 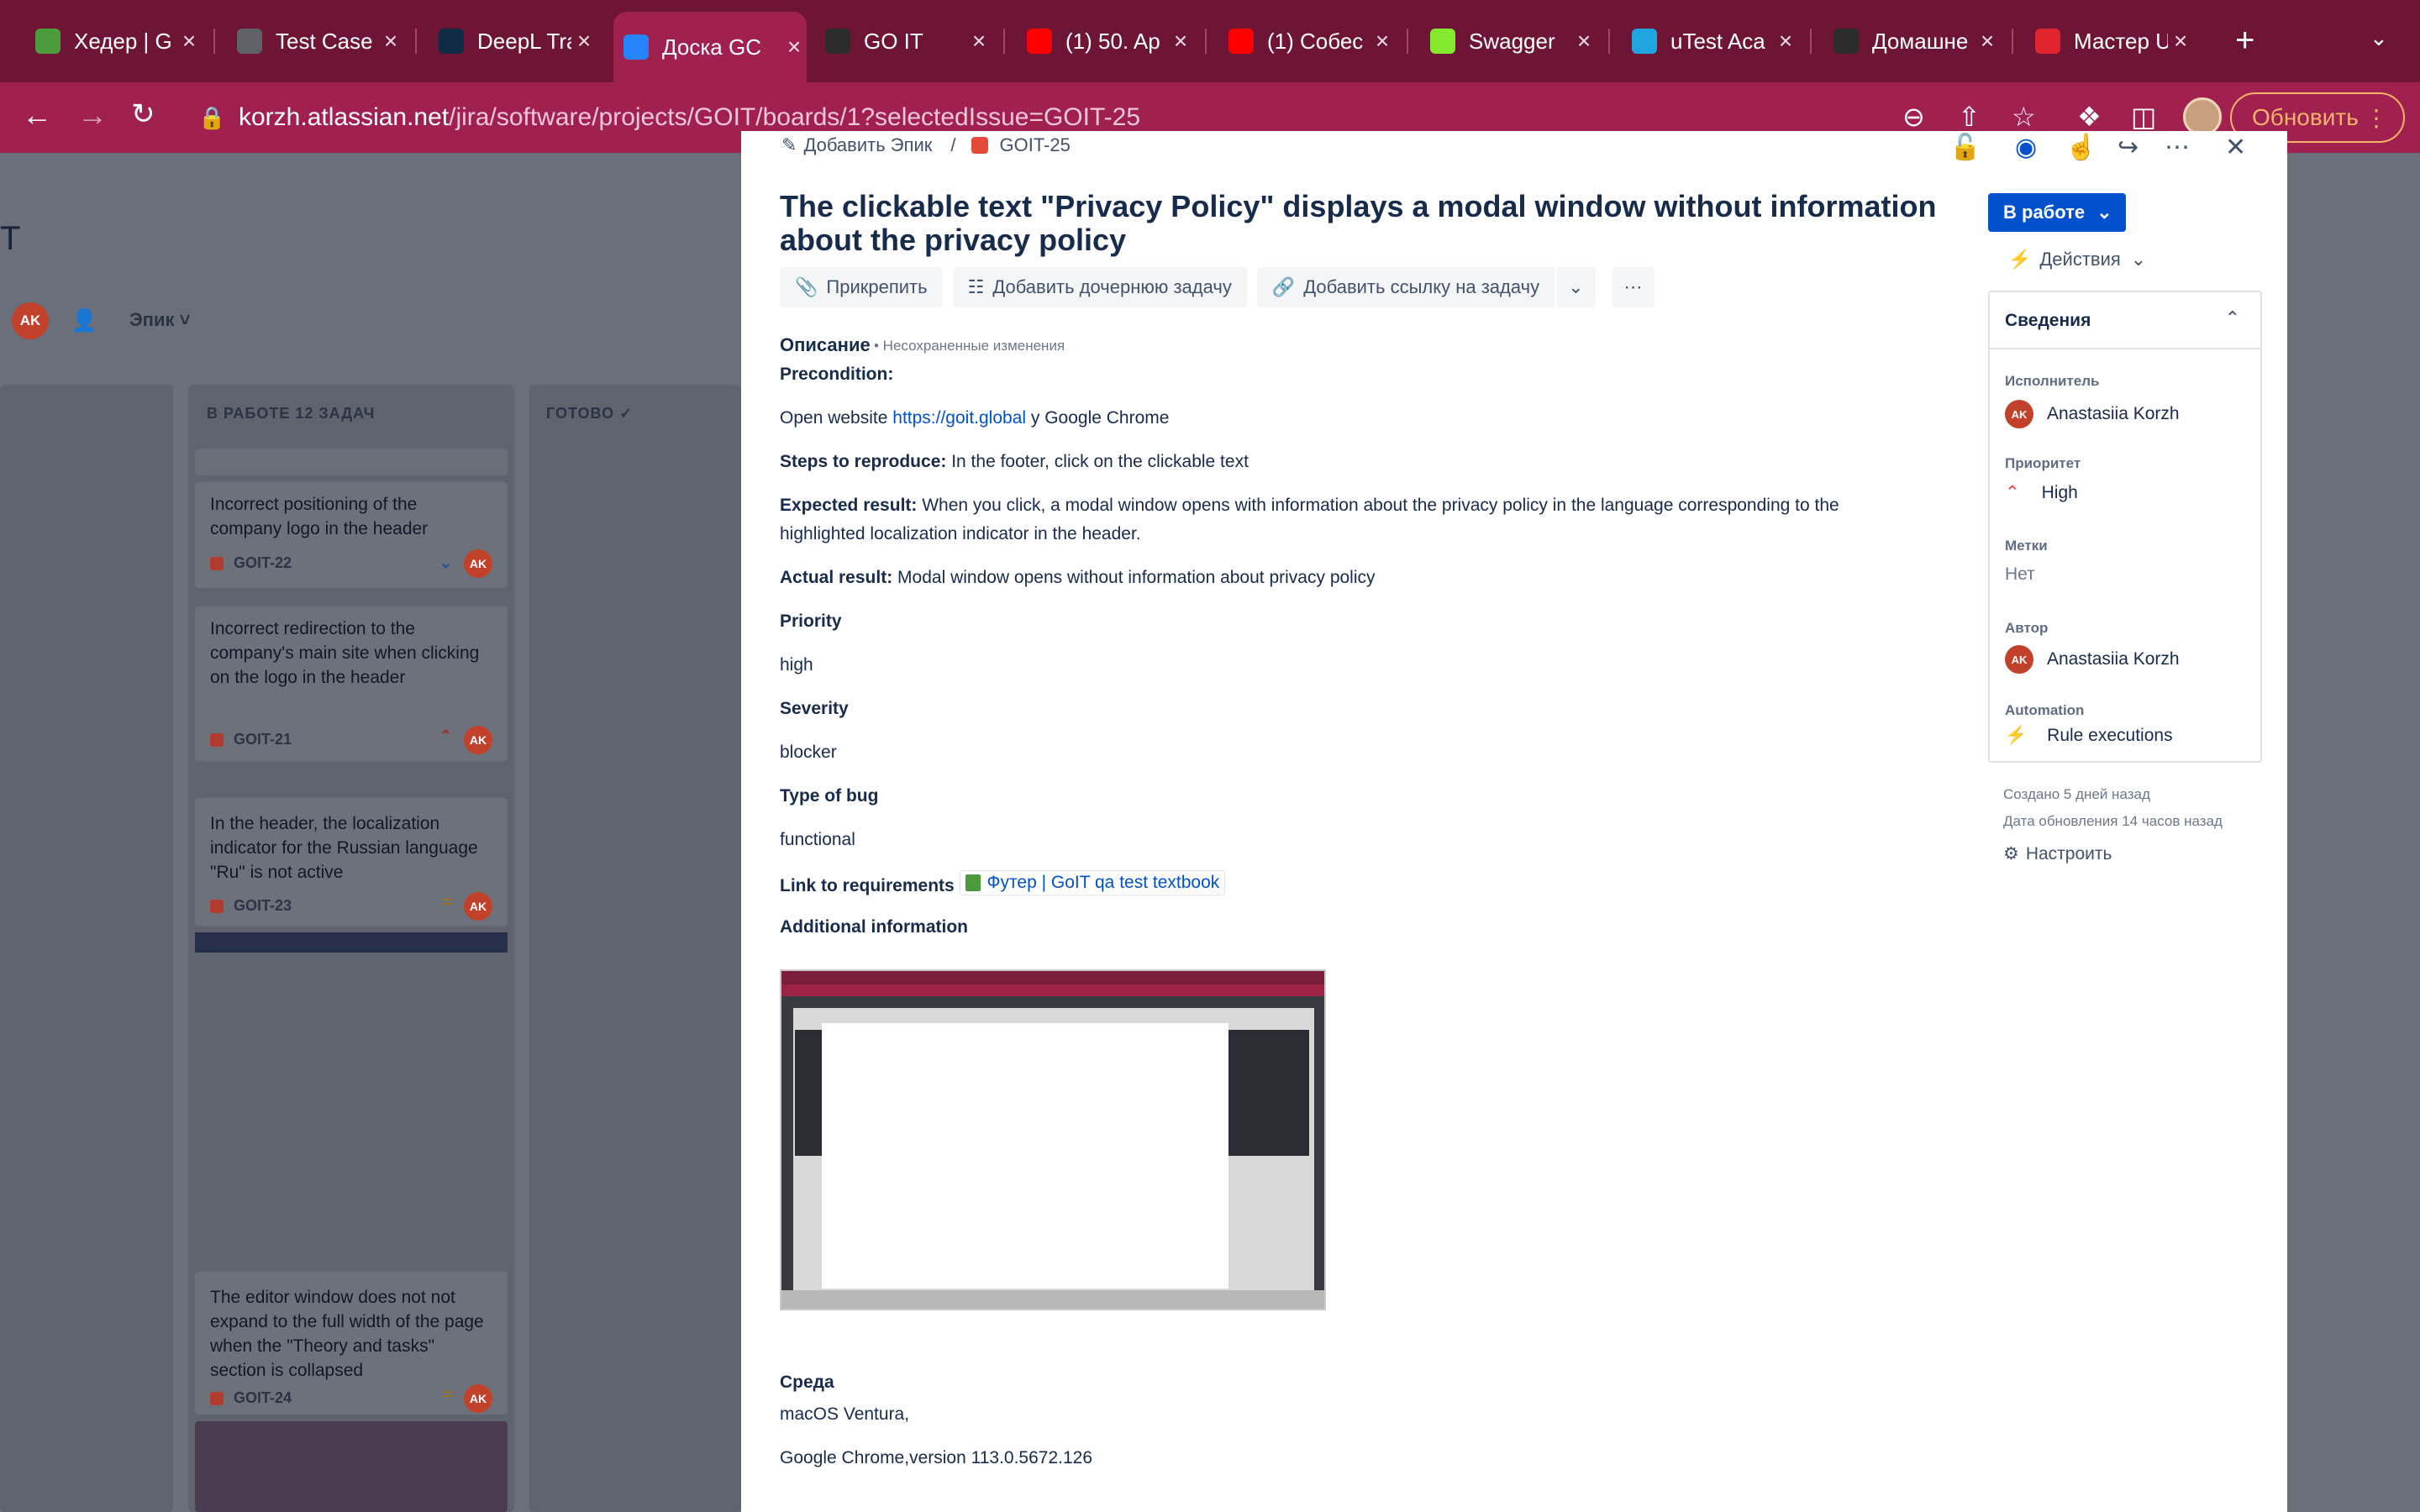 What do you see at coordinates (1092, 882) in the screenshot?
I see `requirements-smart-link: Футер | GoIT qa test textbook` at bounding box center [1092, 882].